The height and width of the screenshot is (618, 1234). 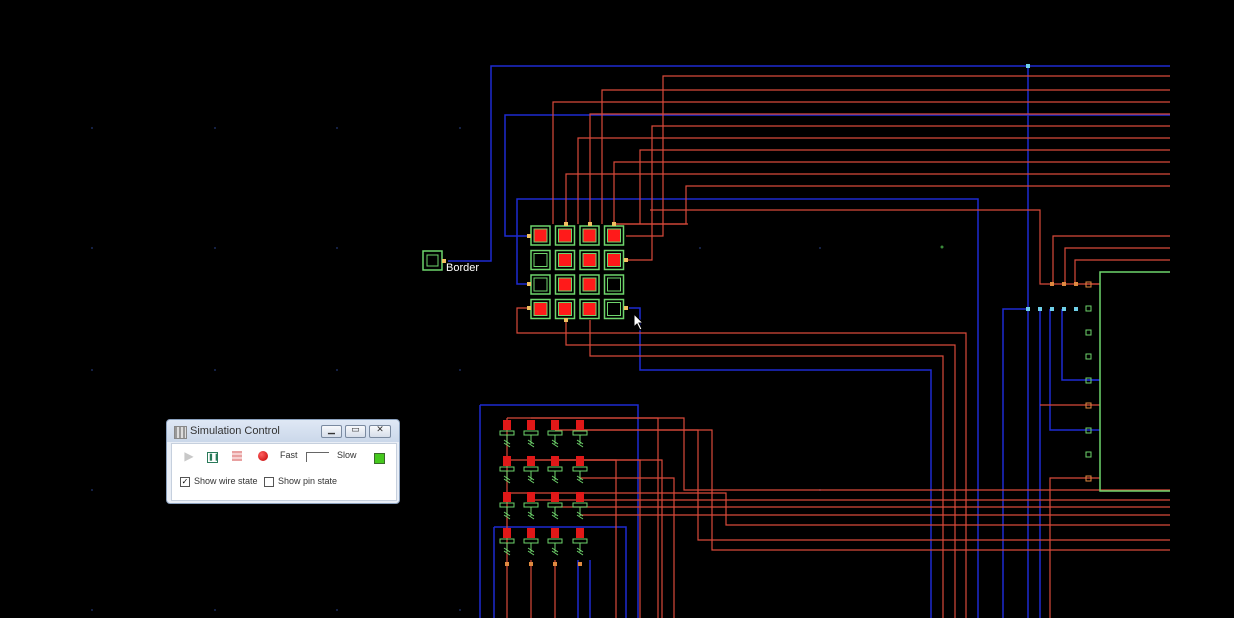 I want to click on pause-icon: ❚❚, so click(x=214, y=457).